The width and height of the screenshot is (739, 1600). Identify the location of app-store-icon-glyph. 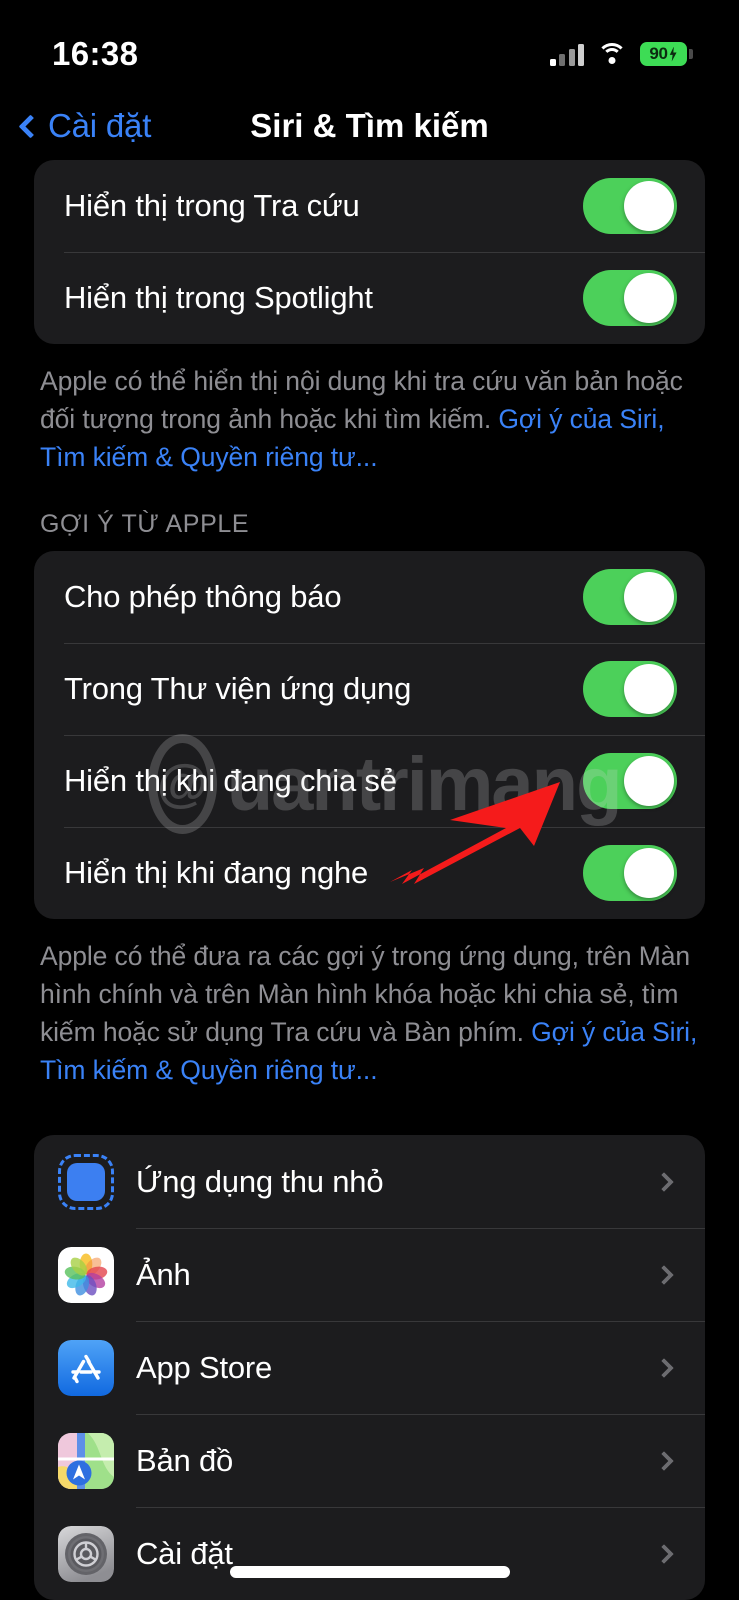
(86, 1367).